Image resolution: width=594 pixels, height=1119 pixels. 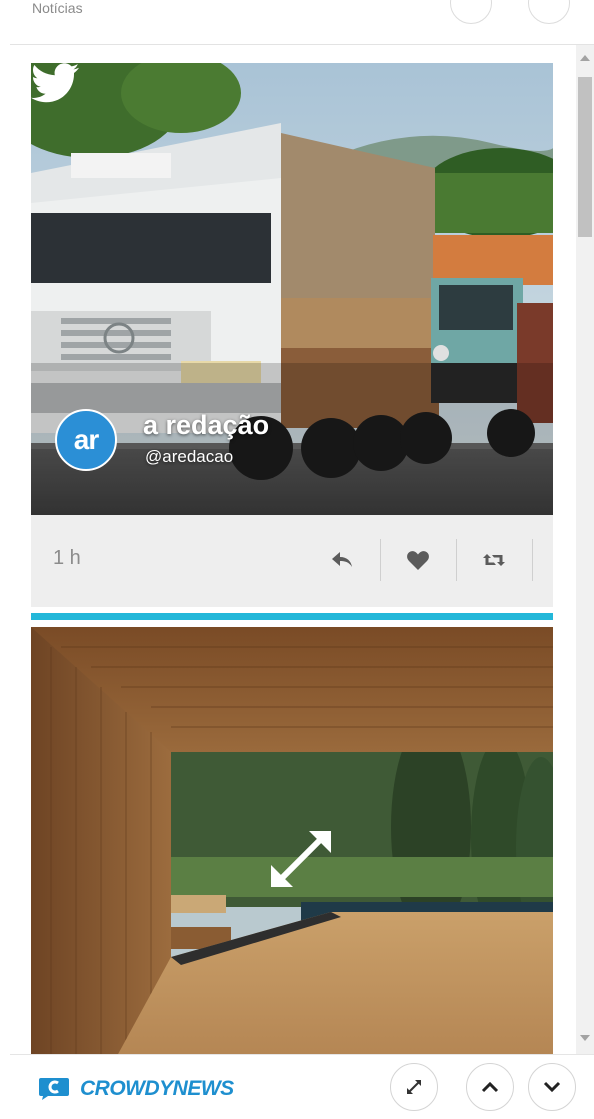 What do you see at coordinates (86, 440) in the screenshot?
I see `author-avatar: ar` at bounding box center [86, 440].